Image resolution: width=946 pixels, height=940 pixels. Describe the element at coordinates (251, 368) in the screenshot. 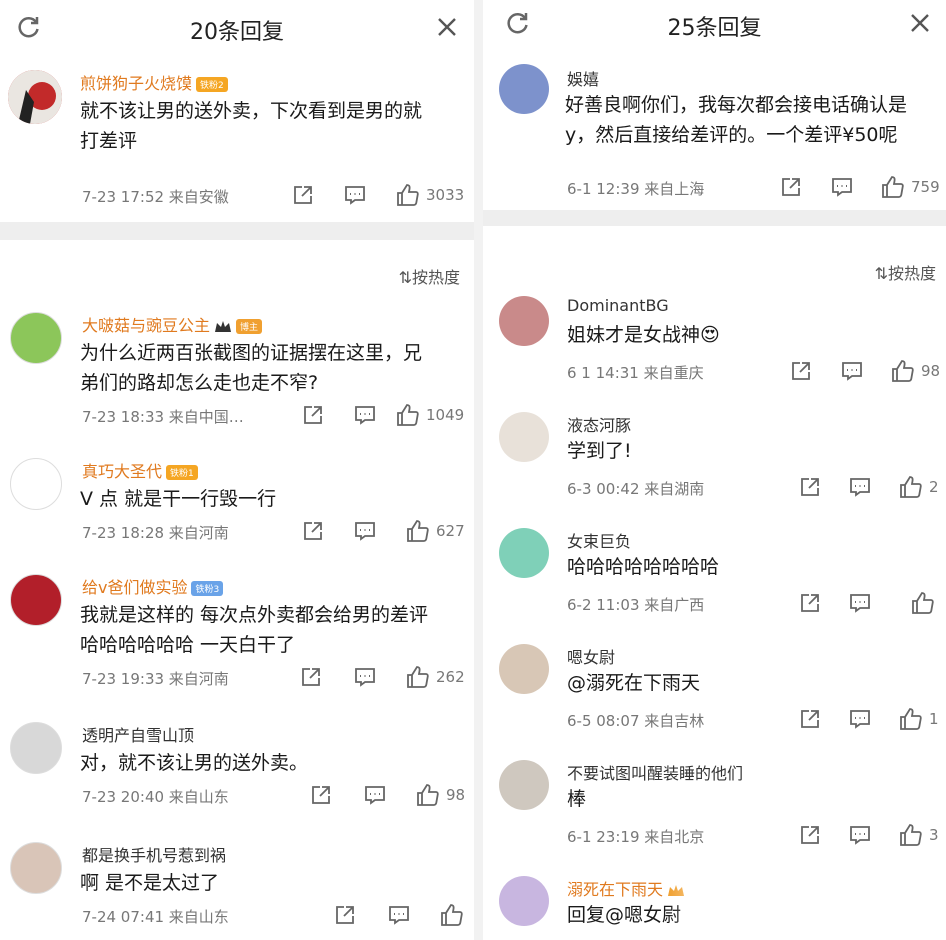

I see `comment-text: 为什么近两百张截图的证据摆在这里，兄 弟们的路却怎么走也走不窄?` at that location.